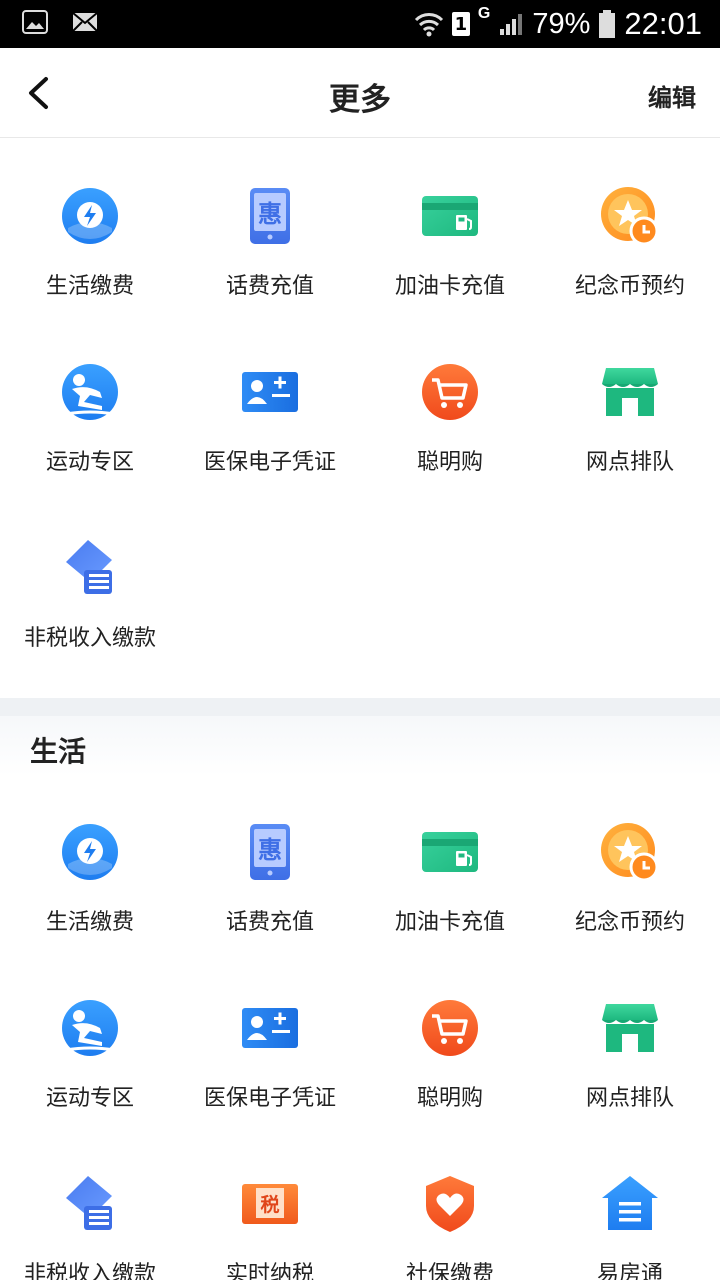 The width and height of the screenshot is (720, 1280). Describe the element at coordinates (269, 1271) in the screenshot. I see `service-item-label: 实时纳税` at that location.